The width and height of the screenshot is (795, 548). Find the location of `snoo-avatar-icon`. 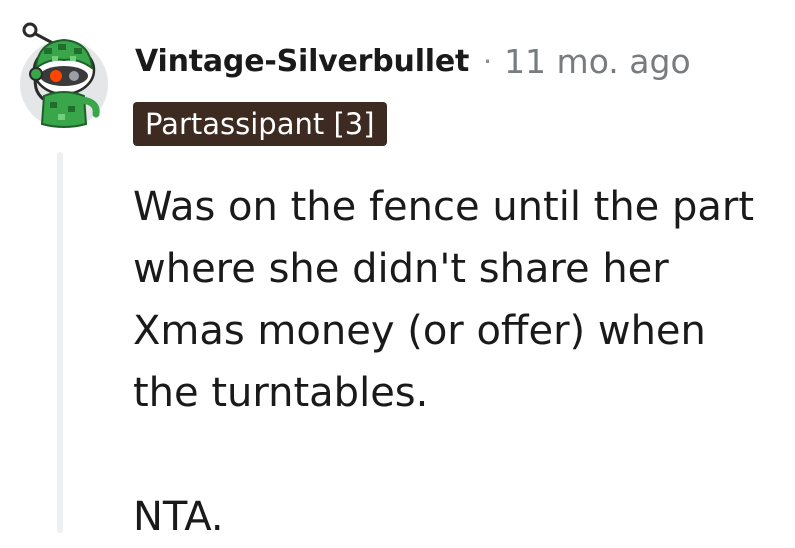

snoo-avatar-icon is located at coordinates (64, 74).